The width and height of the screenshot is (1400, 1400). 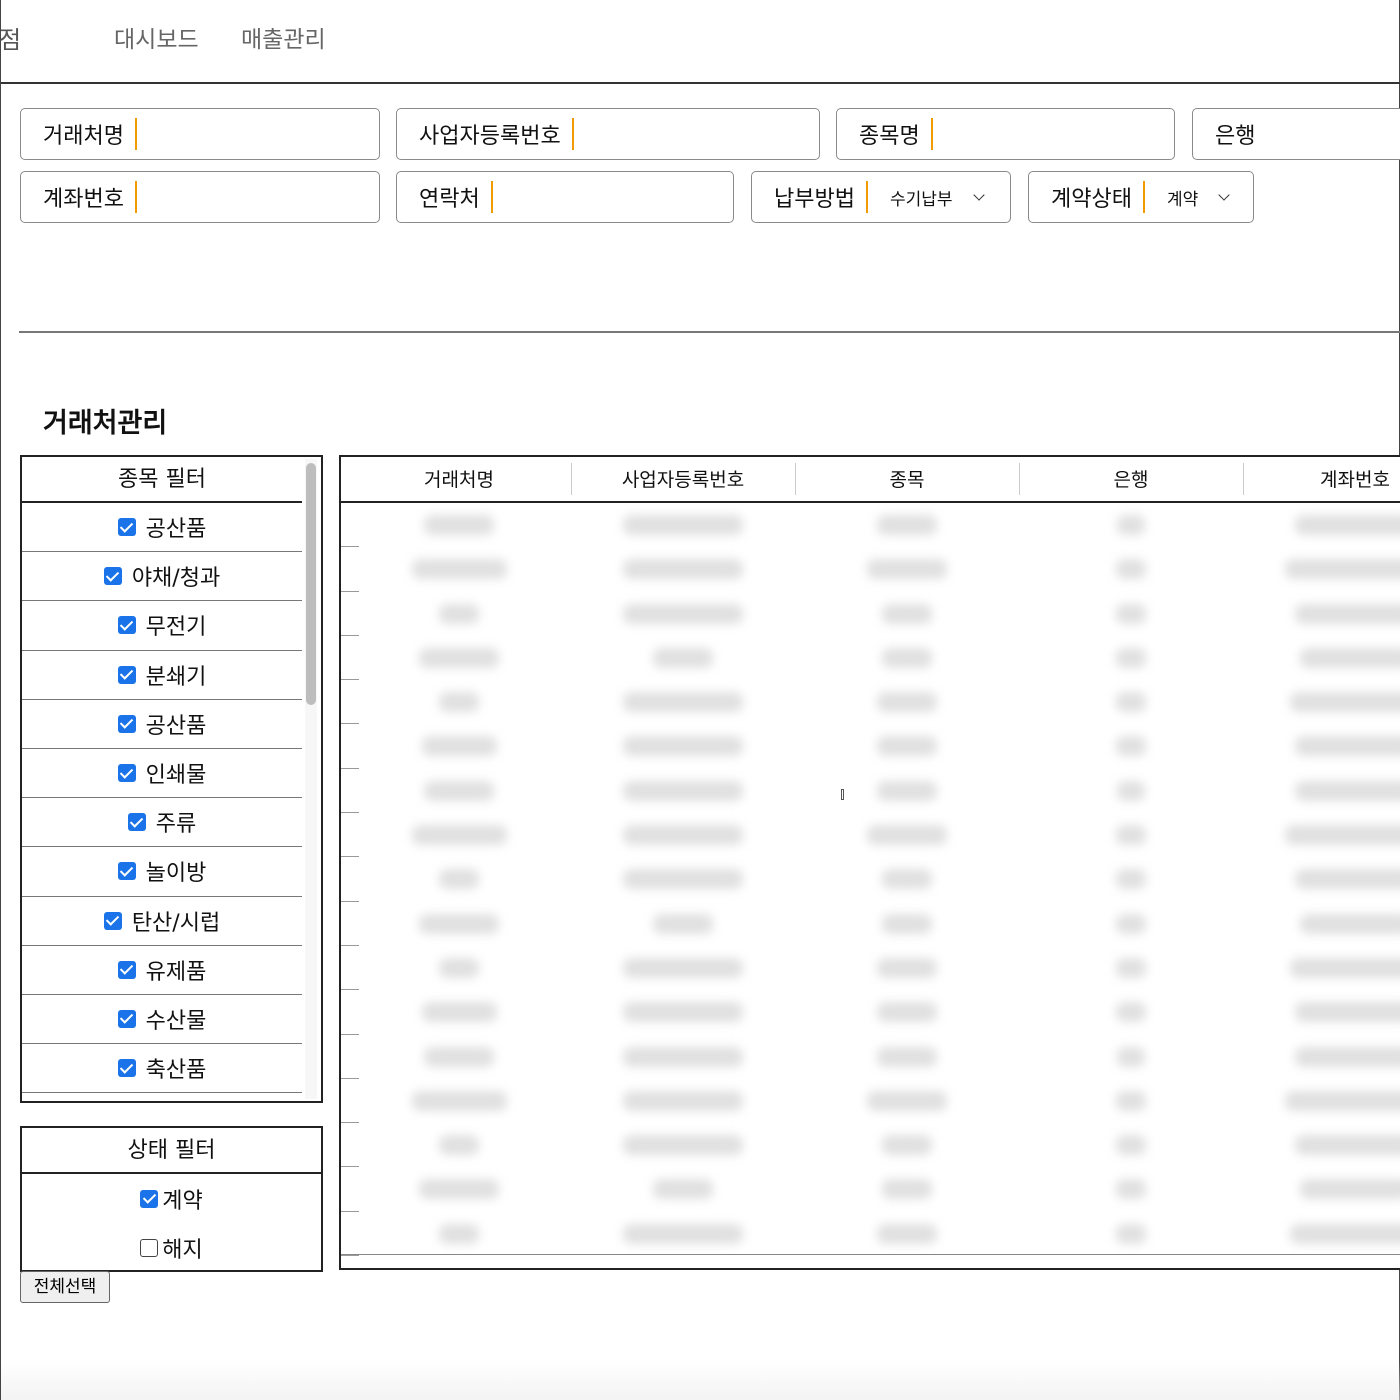 I want to click on nav-dashboard-link: 대시보드, so click(x=156, y=37).